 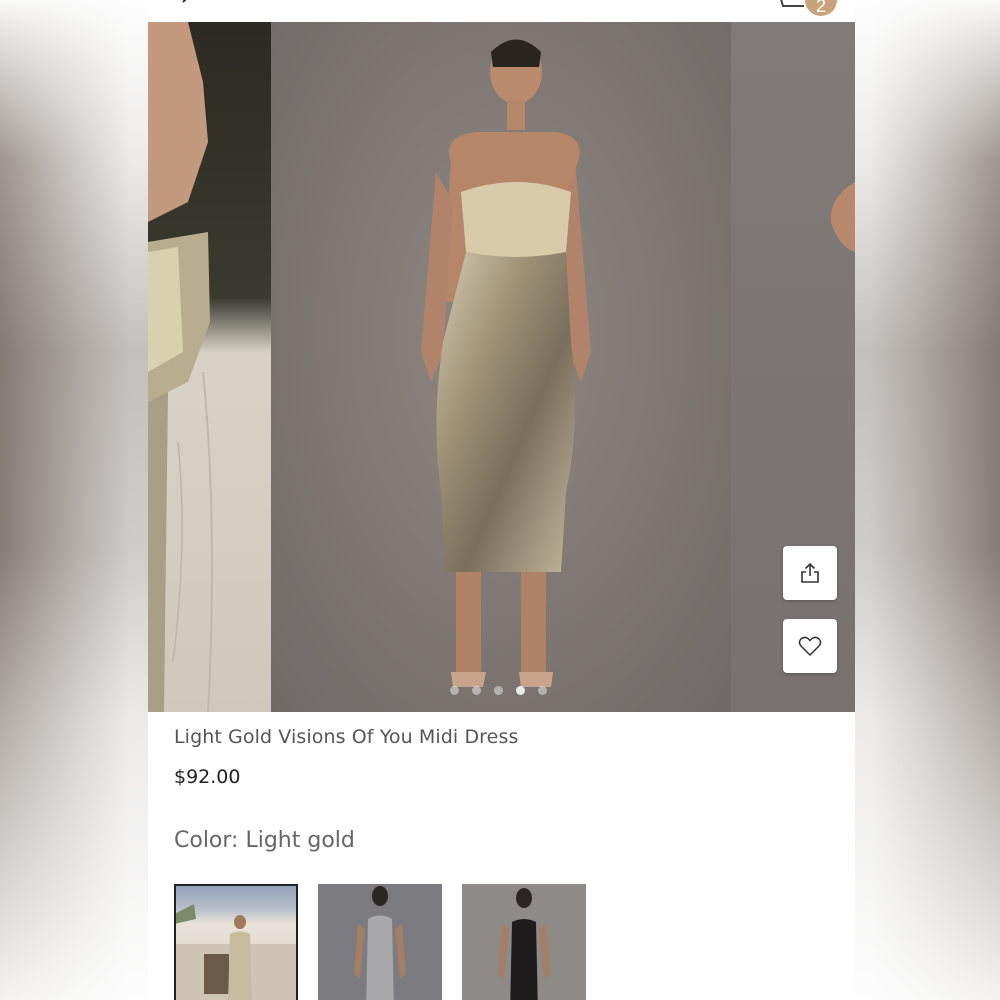 I want to click on color-swatch-black, so click(x=524, y=942).